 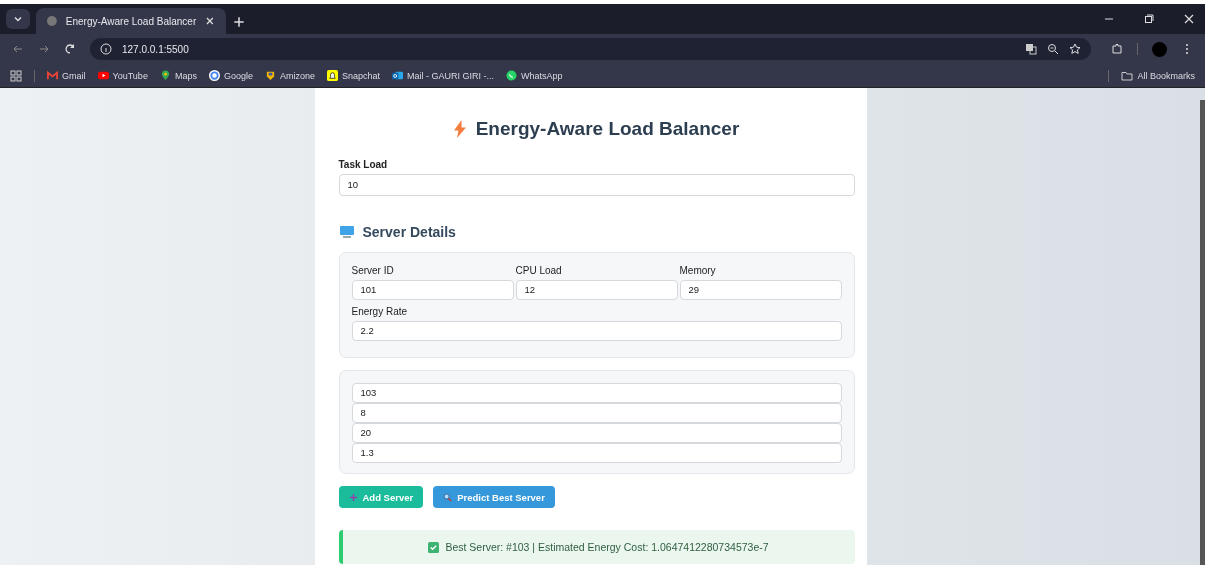 What do you see at coordinates (270, 75) in the screenshot?
I see `badge-icon` at bounding box center [270, 75].